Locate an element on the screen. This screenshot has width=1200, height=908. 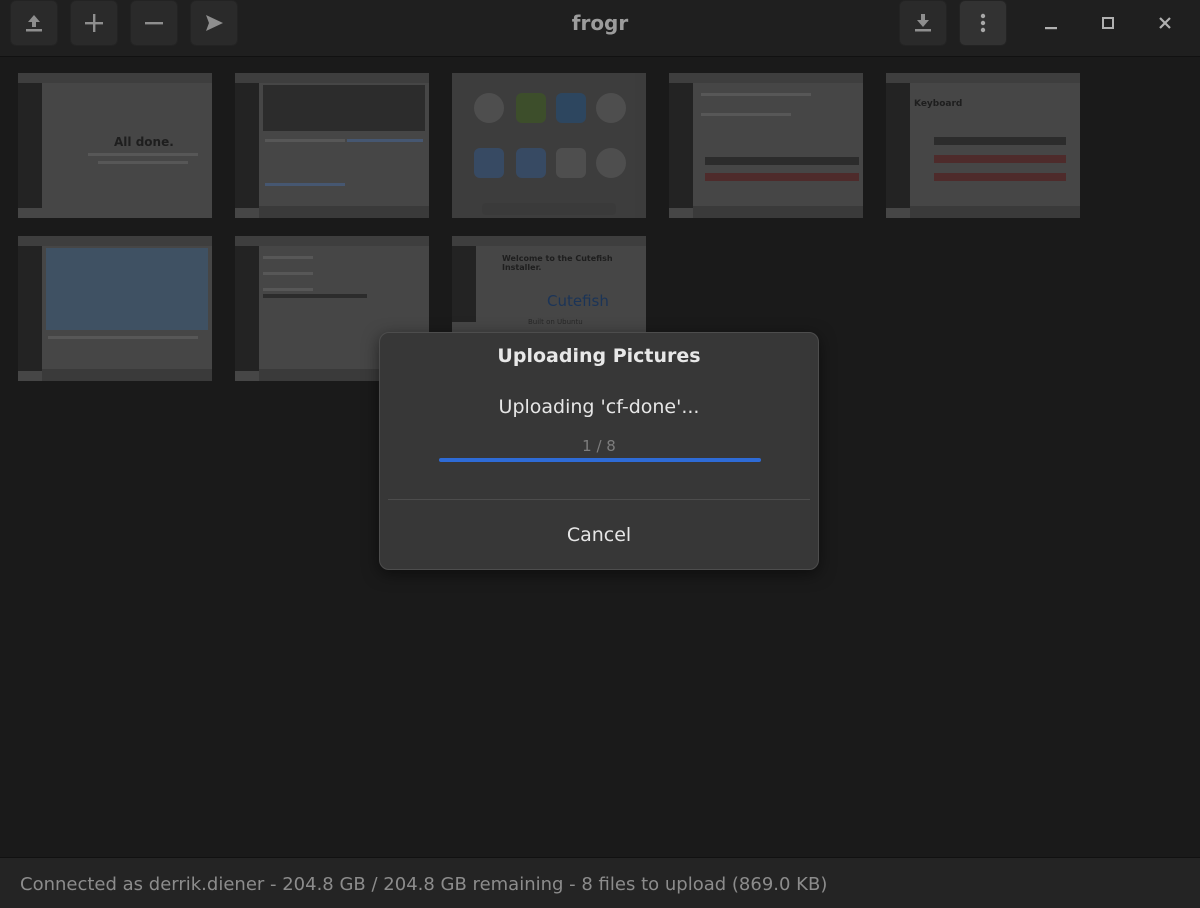
download-button is located at coordinates (923, 23).